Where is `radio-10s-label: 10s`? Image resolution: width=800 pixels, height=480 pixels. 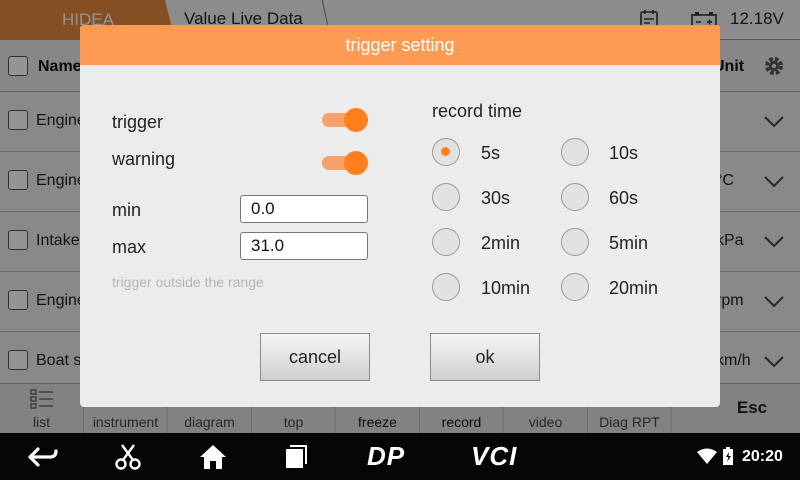 radio-10s-label: 10s is located at coordinates (624, 153).